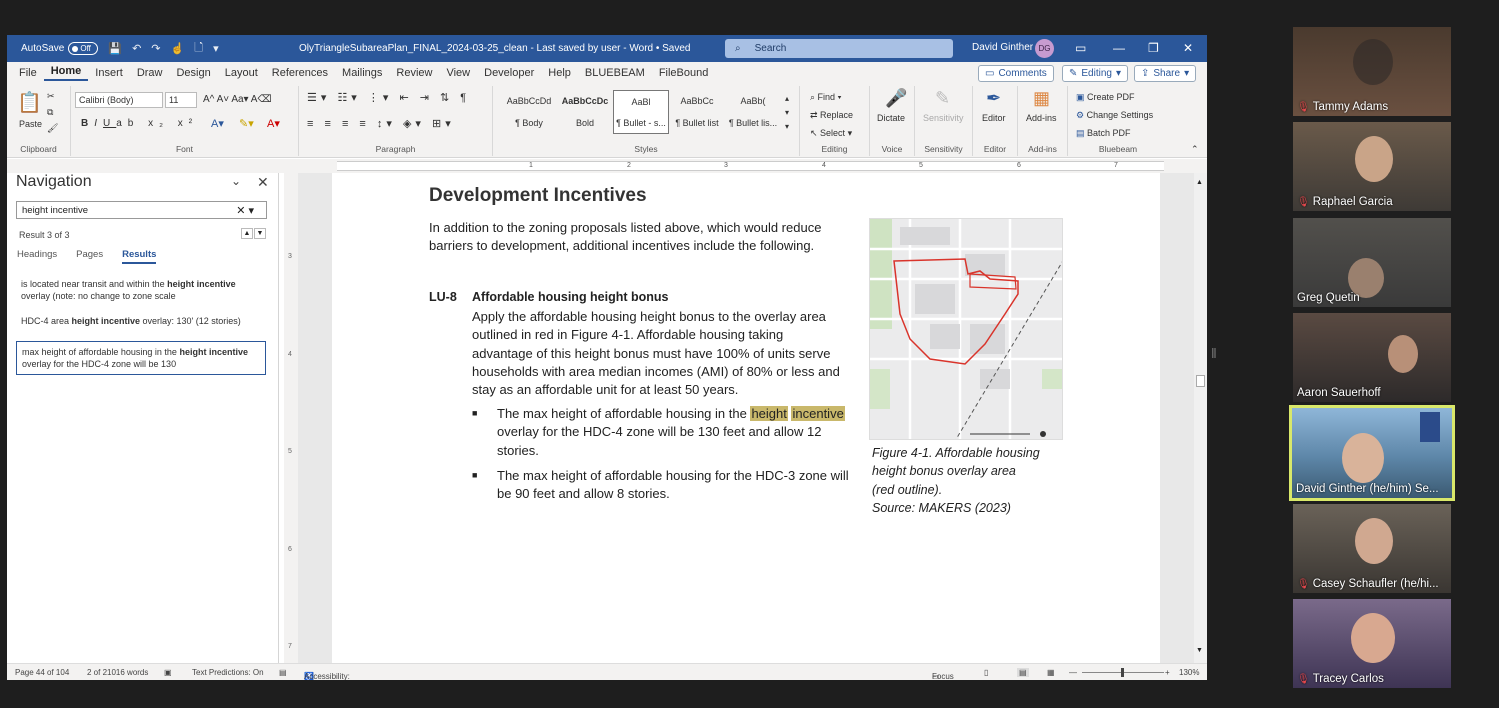  Describe the element at coordinates (1214, 353) in the screenshot. I see `splitter-handle: ‖` at that location.